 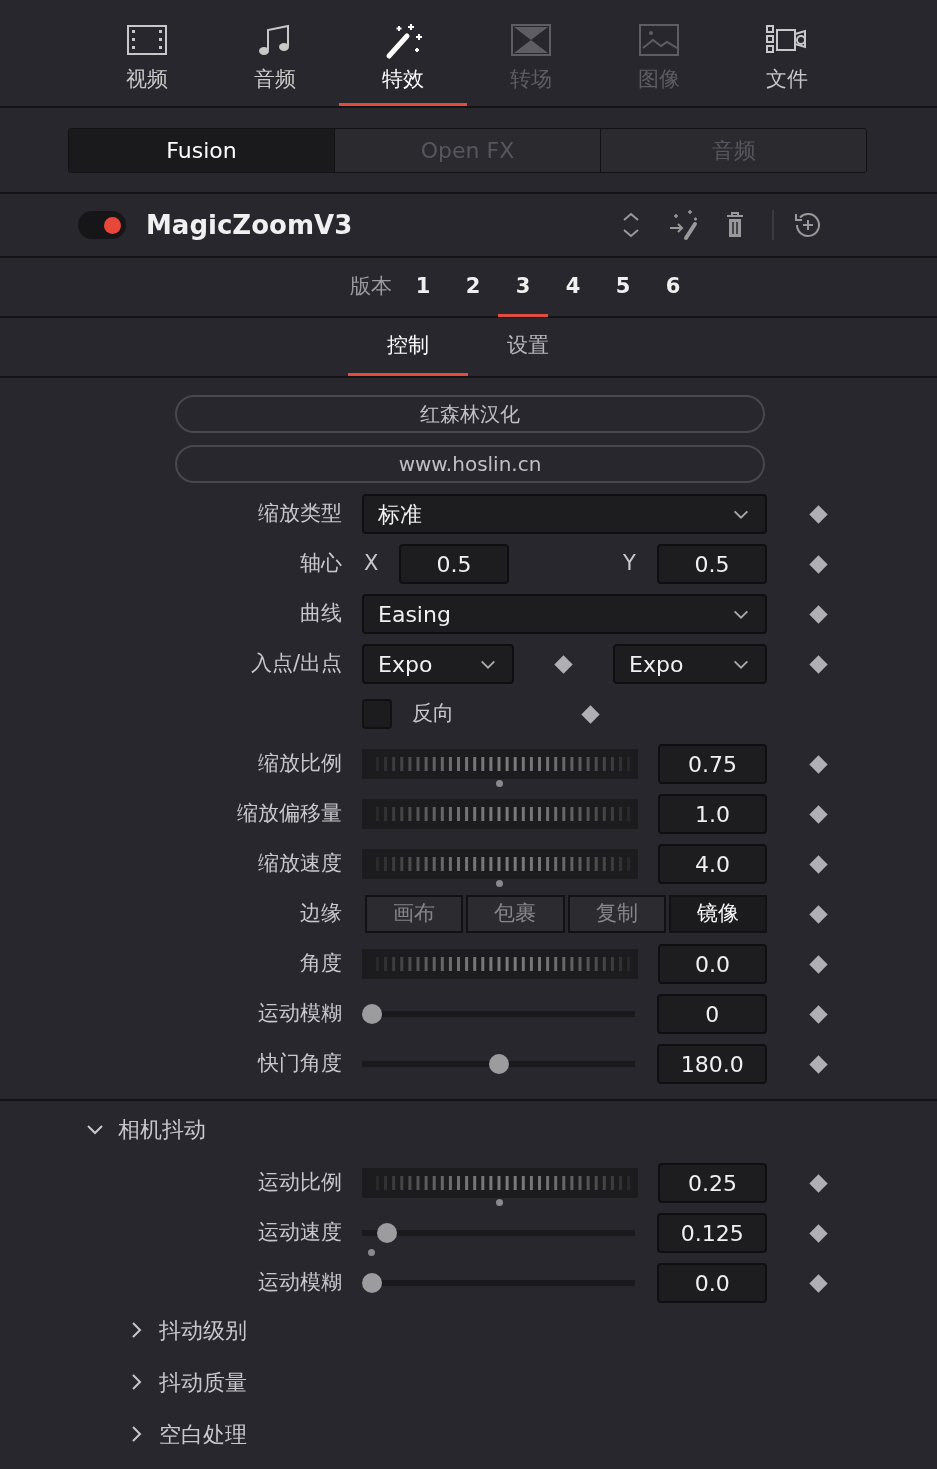 What do you see at coordinates (470, 414) in the screenshot?
I see `pill-button: 红森林汉化` at bounding box center [470, 414].